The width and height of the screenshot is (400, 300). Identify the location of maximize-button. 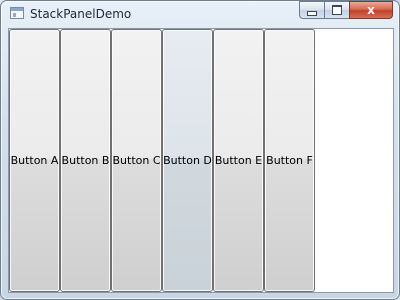
(336, 10).